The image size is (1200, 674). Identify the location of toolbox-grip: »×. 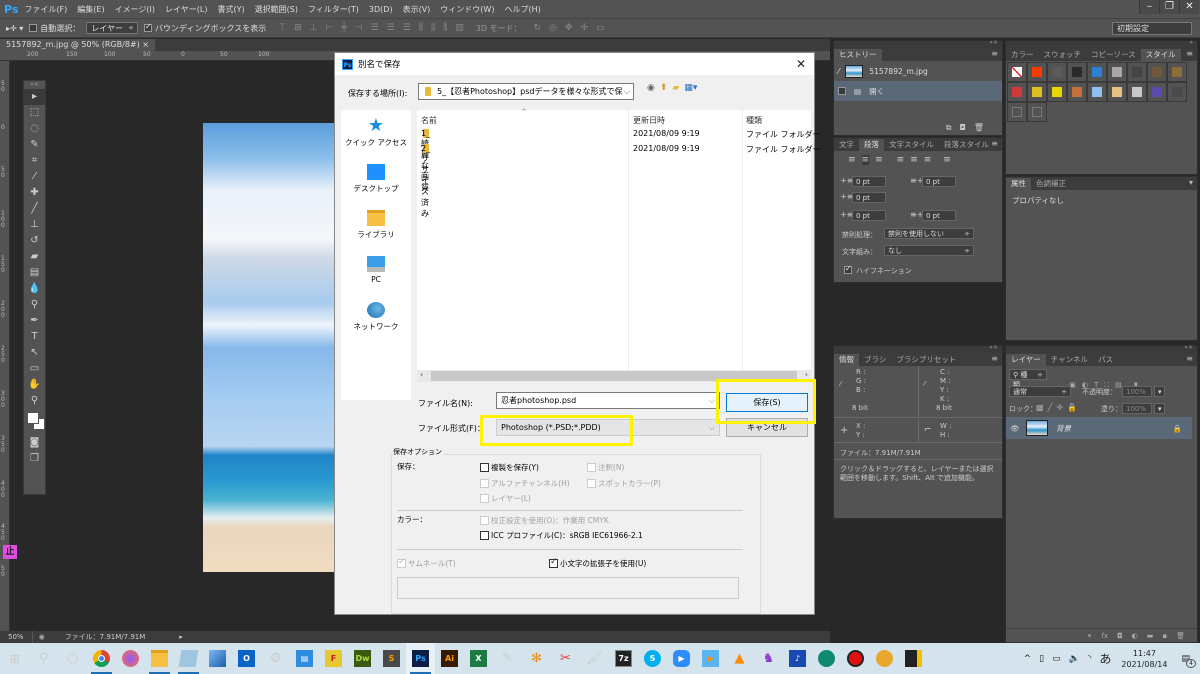
(34, 85).